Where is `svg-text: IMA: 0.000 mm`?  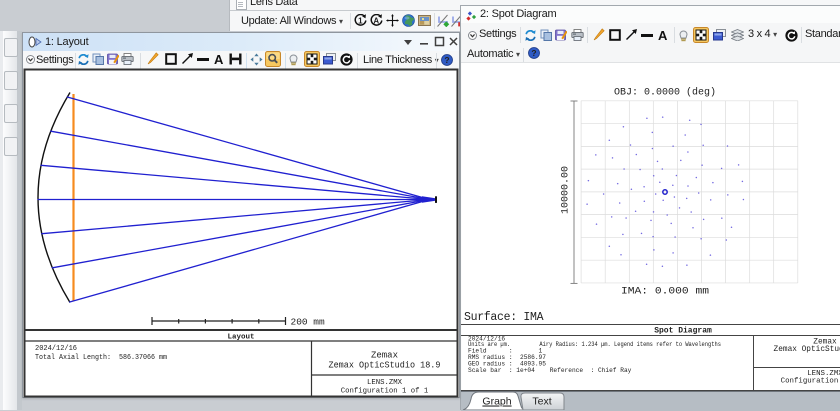 svg-text: IMA: 0.000 mm is located at coordinates (665, 292).